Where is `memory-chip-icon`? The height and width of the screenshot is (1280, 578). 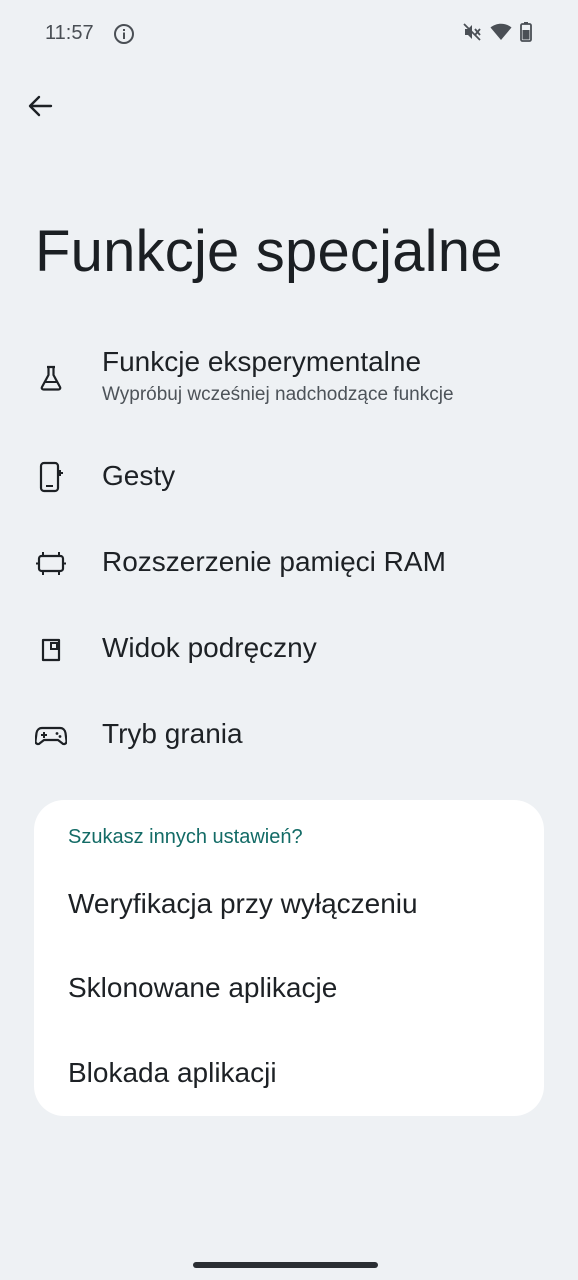
memory-chip-icon is located at coordinates (51, 564).